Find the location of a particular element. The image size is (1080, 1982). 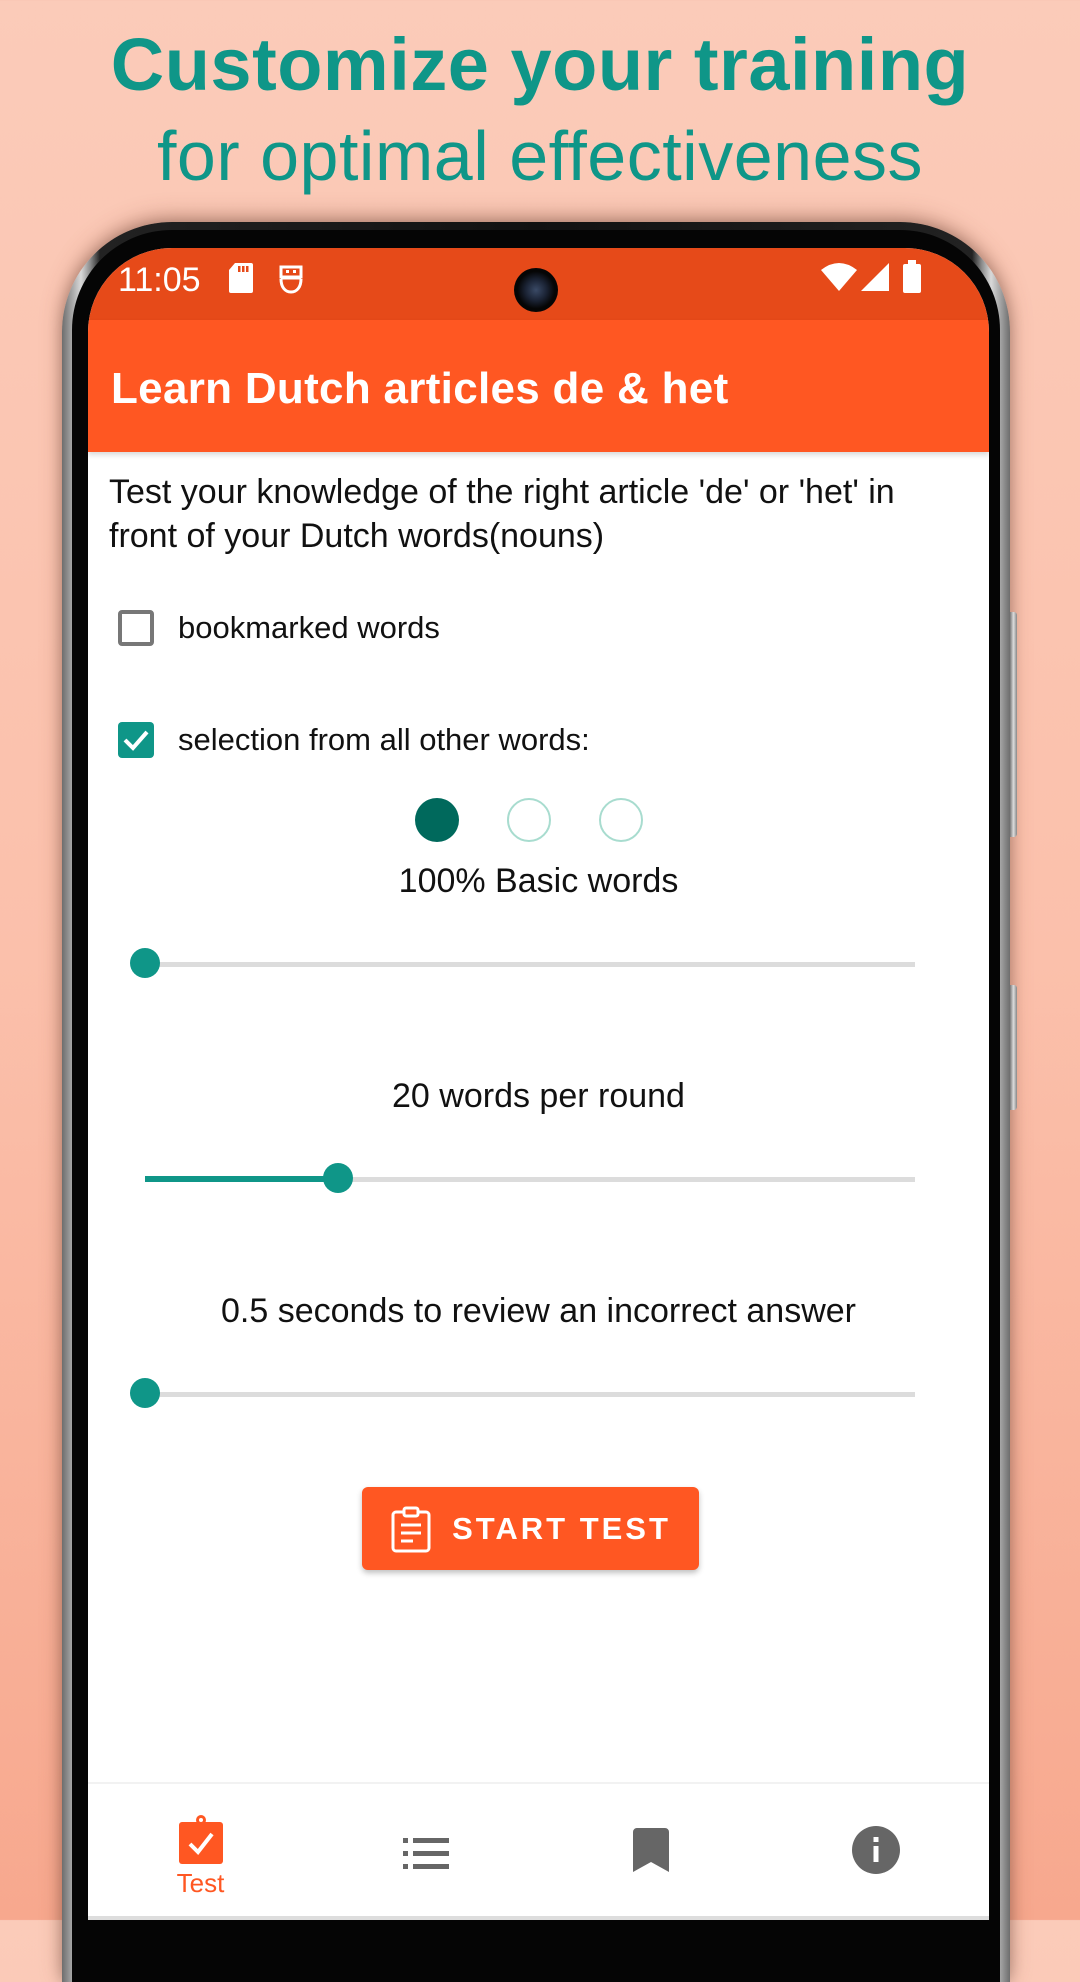

bookmarked-words-option: bookmarked words is located at coordinates (279, 628).